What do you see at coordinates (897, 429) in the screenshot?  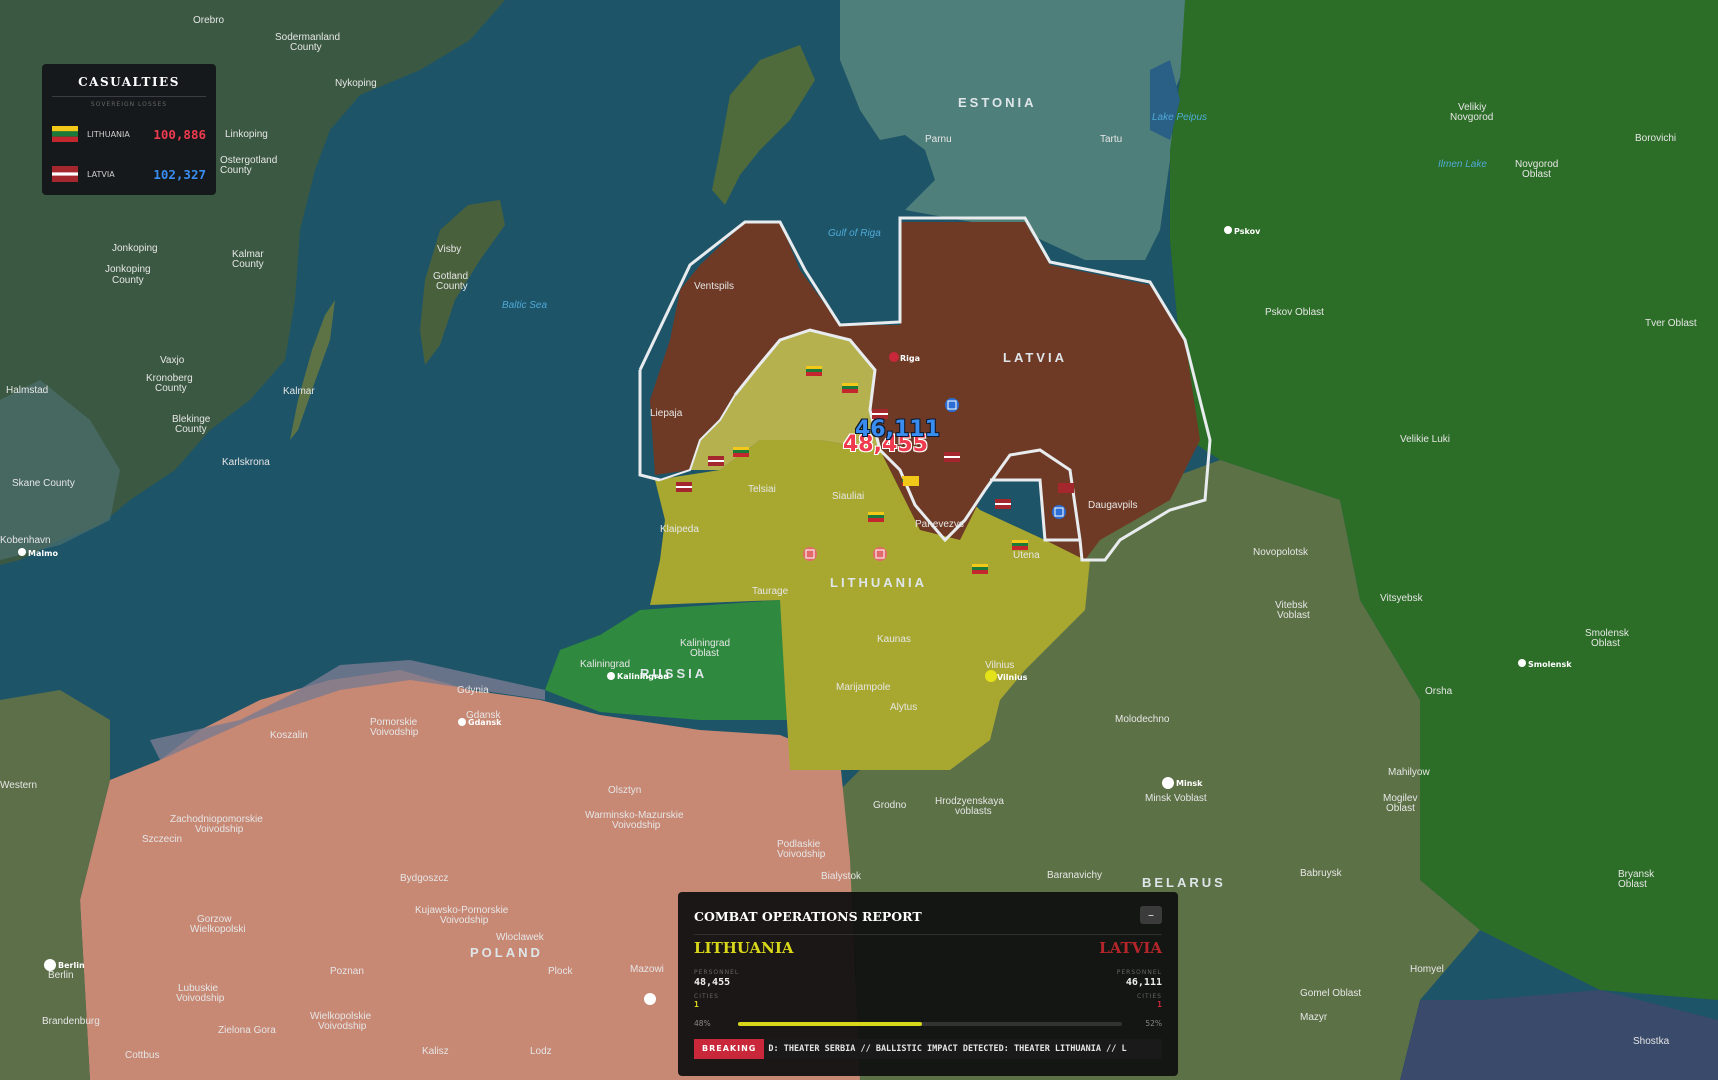 I see `front-latvia-count: 46,111` at bounding box center [897, 429].